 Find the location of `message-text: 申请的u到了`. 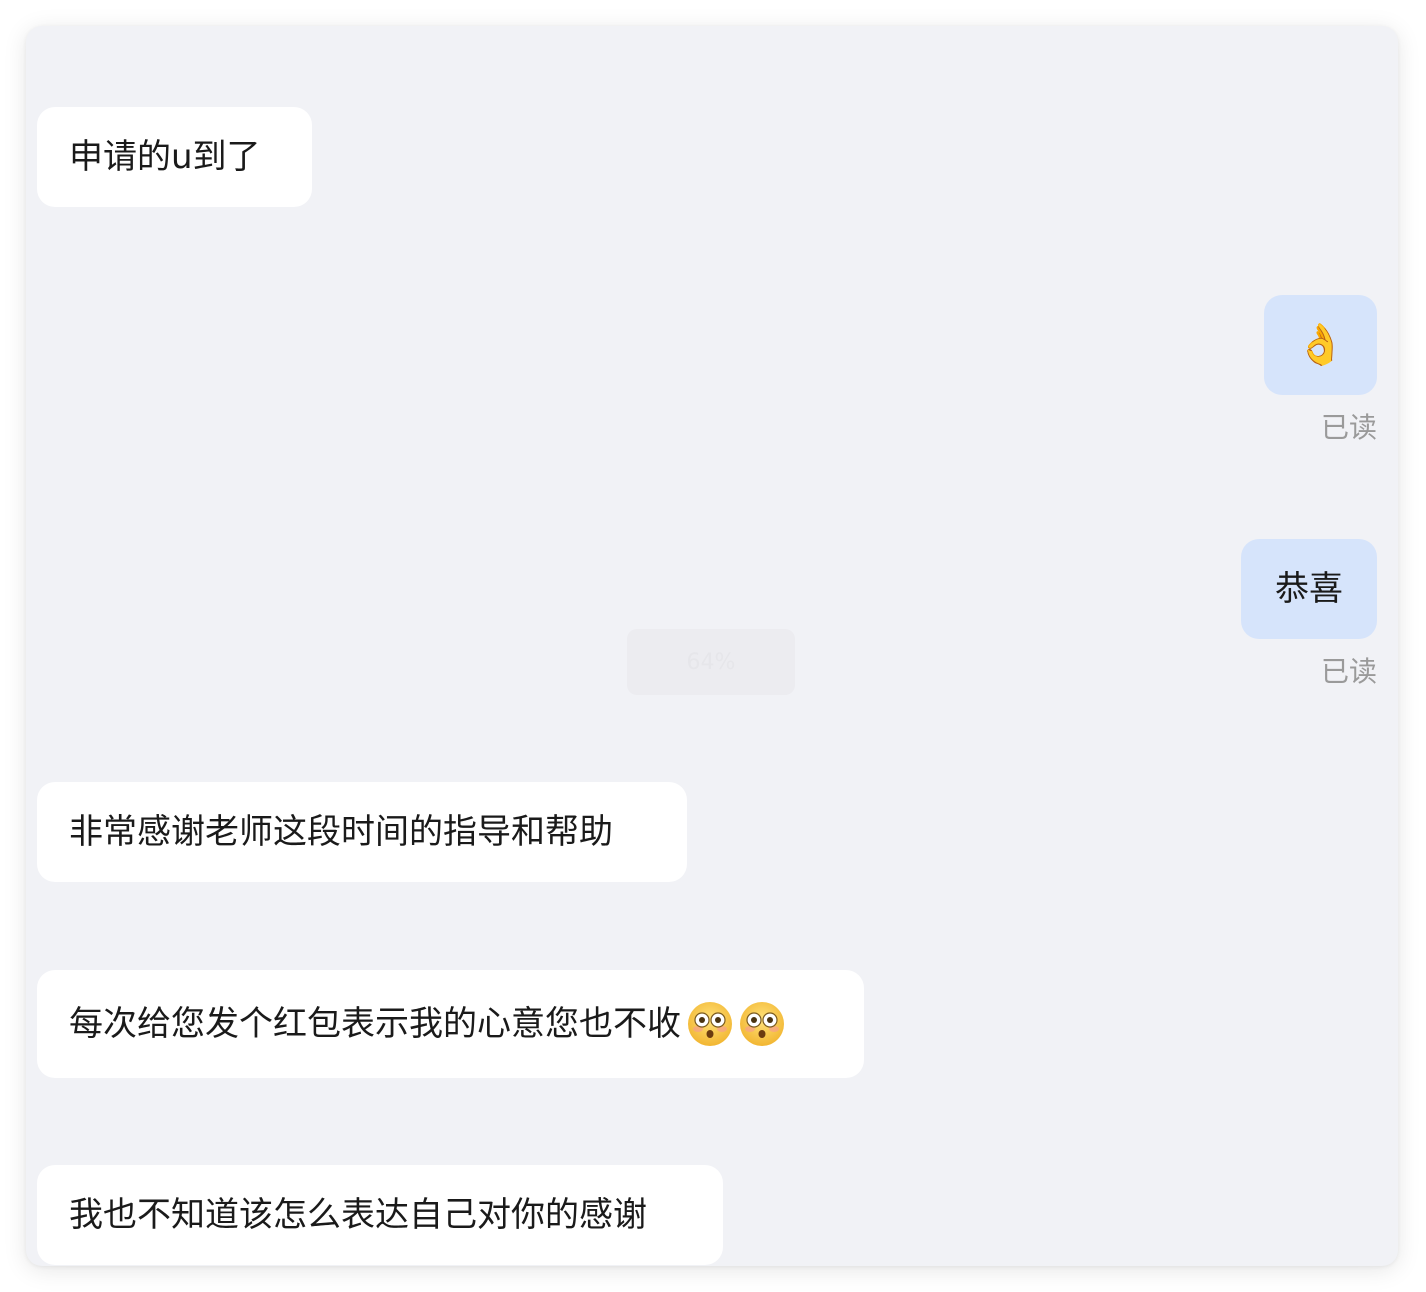

message-text: 申请的u到了 is located at coordinates (165, 157).